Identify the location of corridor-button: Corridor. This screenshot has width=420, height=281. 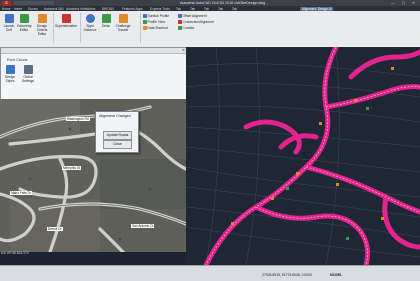
(186, 28).